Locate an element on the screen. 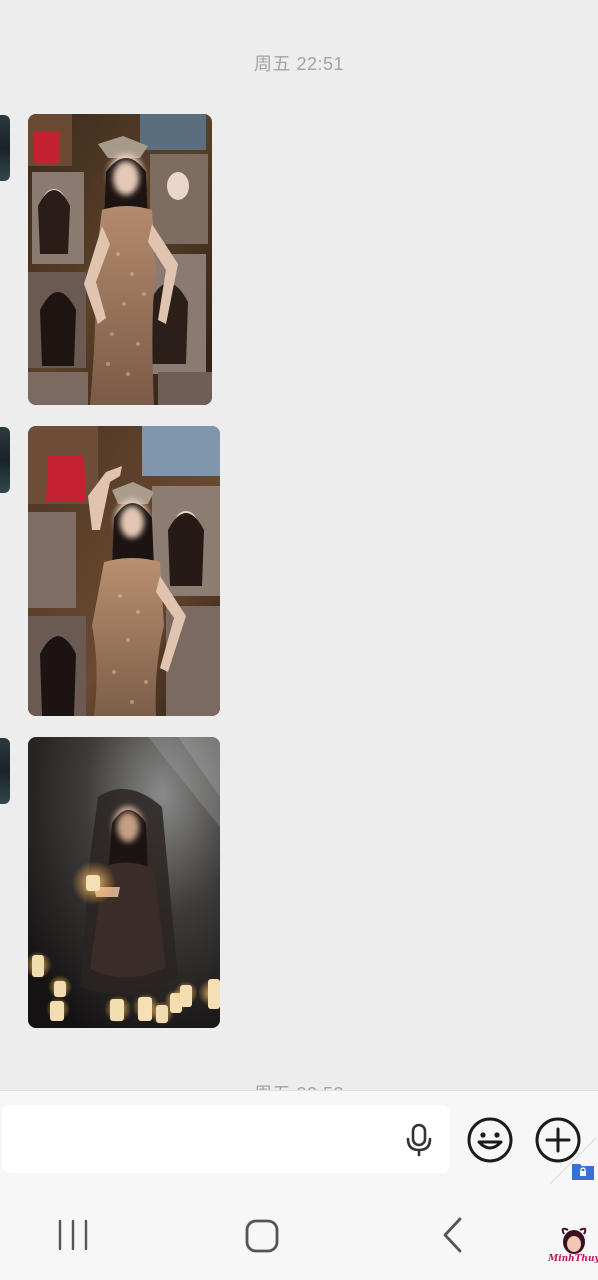 The image size is (598, 1280). photo-gown-crown is located at coordinates (120, 259).